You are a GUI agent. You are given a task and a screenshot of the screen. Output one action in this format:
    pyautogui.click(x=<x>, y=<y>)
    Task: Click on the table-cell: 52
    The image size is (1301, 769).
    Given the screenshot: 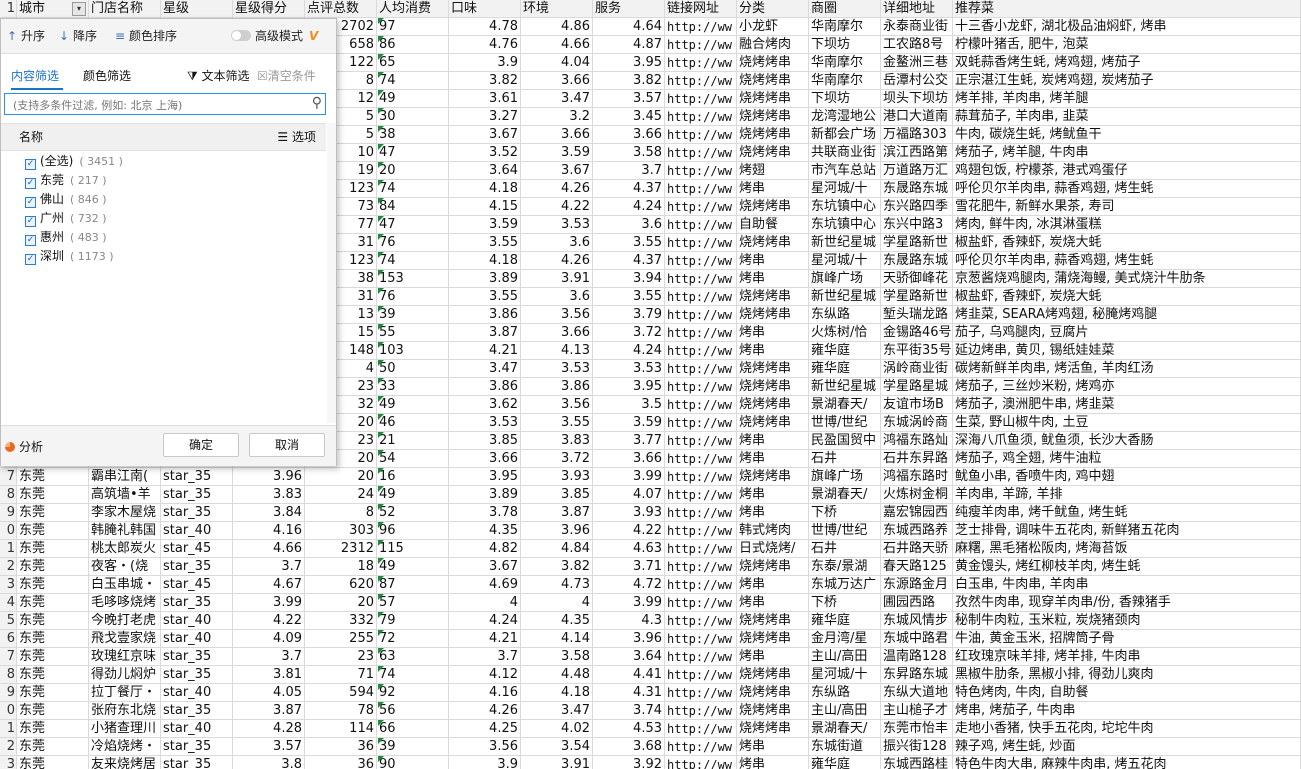 What is the action you would take?
    pyautogui.click(x=413, y=513)
    